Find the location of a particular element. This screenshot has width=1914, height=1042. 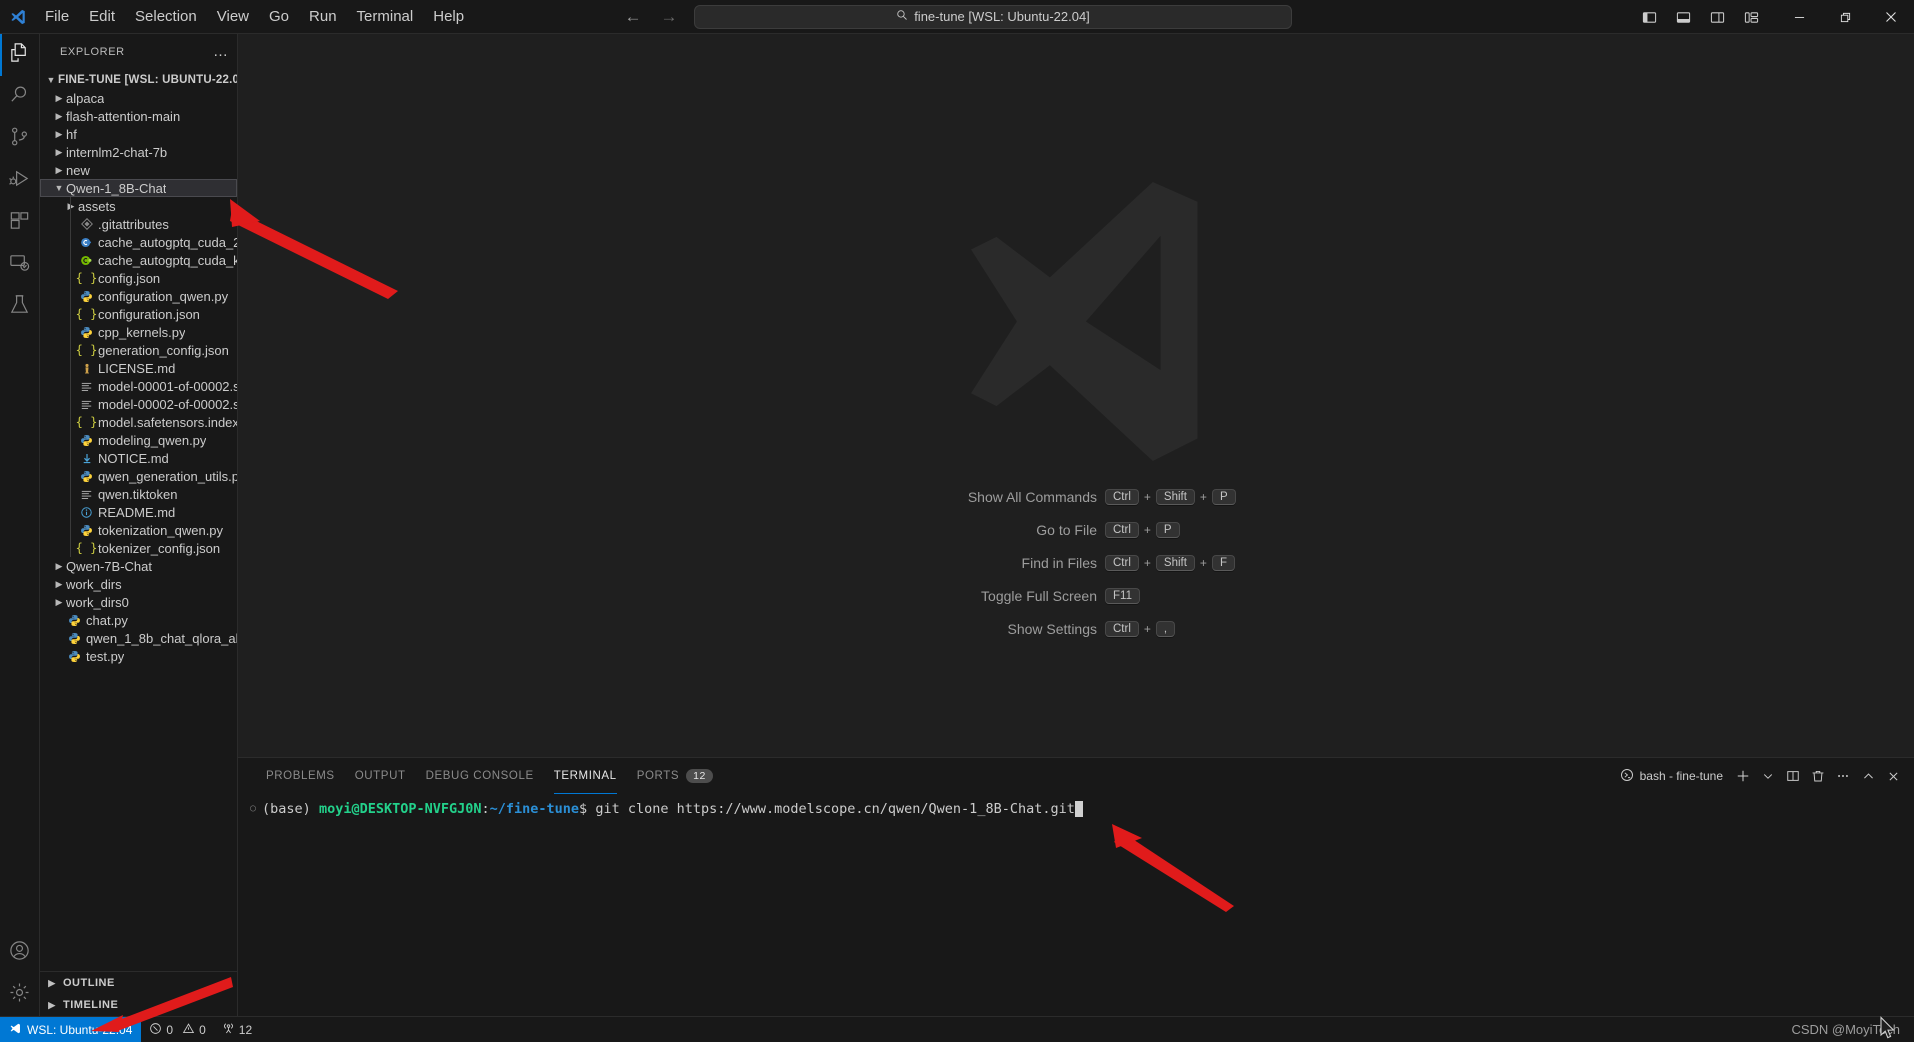

tree-file-item: NOTICE.md is located at coordinates (138, 458).